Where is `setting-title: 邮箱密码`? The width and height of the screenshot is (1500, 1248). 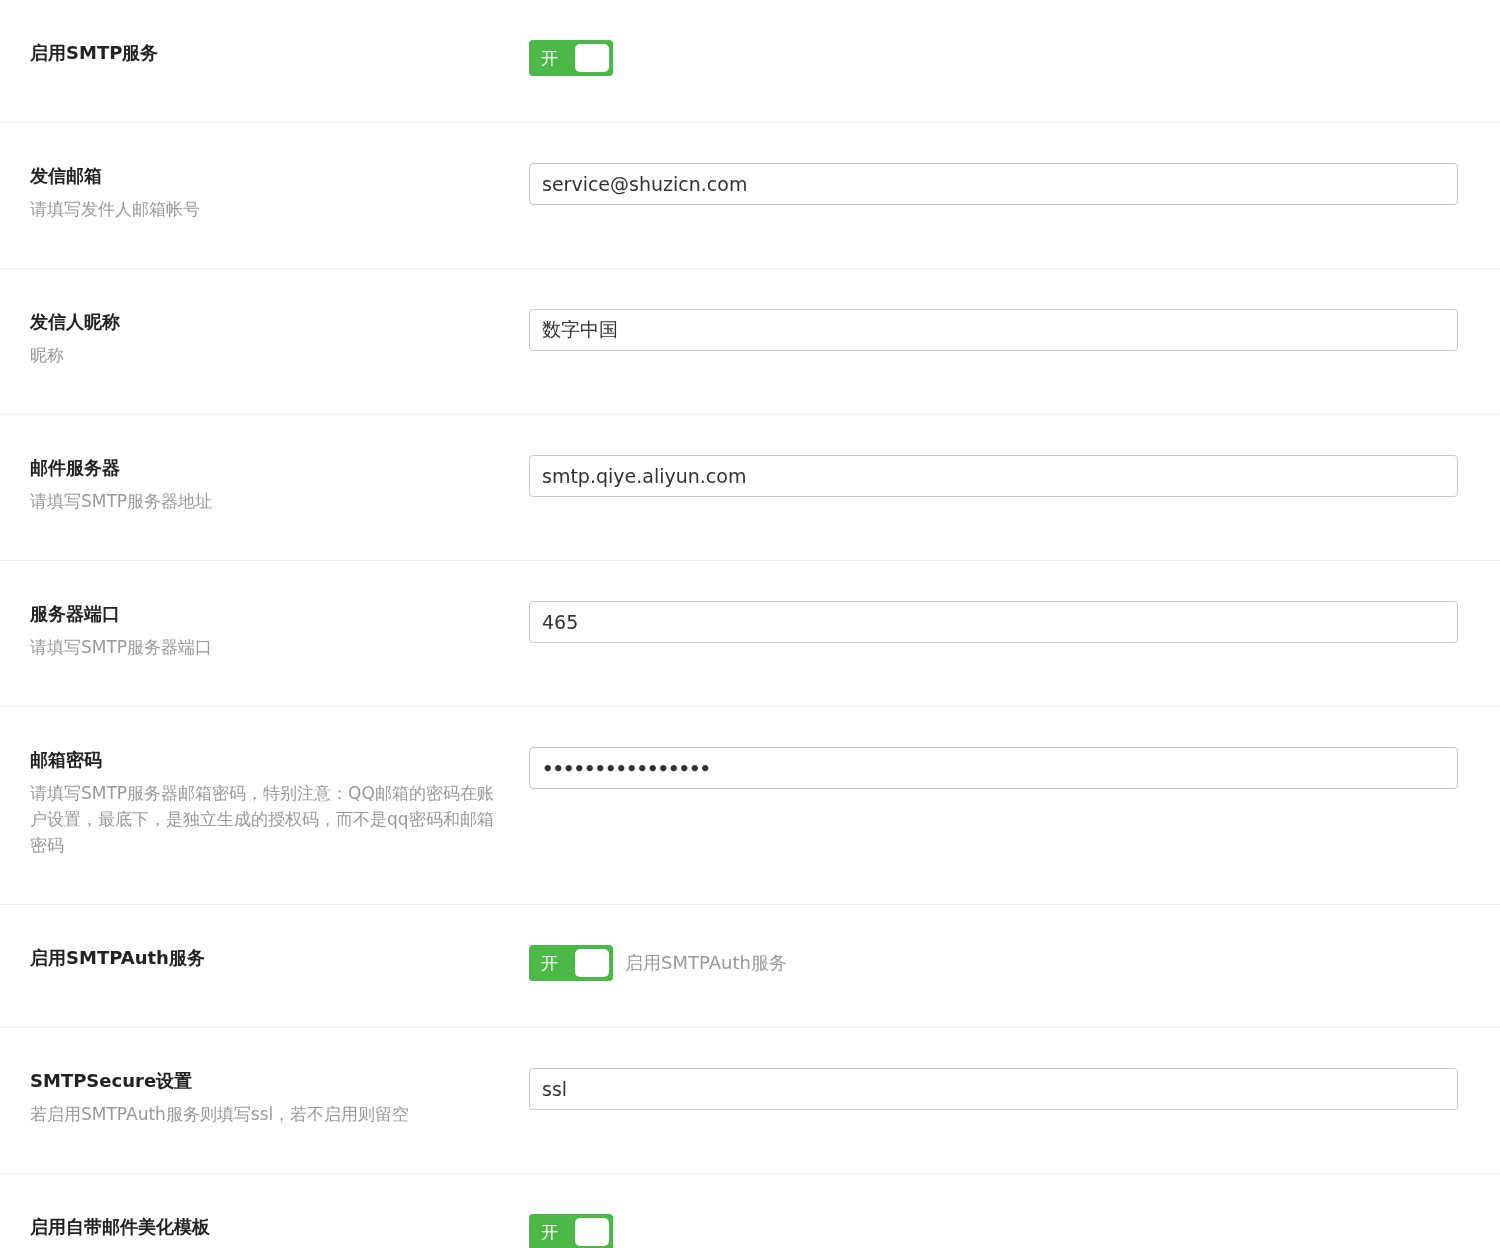 setting-title: 邮箱密码 is located at coordinates (66, 760).